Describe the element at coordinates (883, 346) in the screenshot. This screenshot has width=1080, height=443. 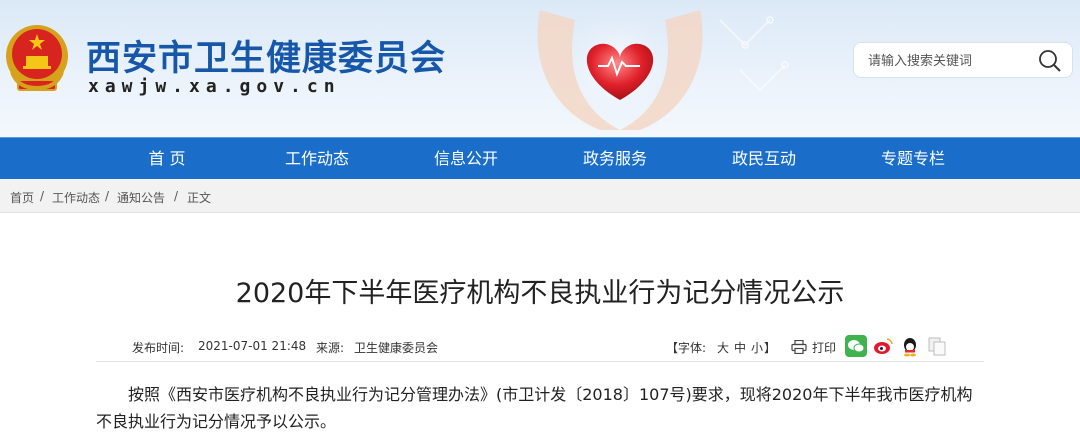
I see `weibo-icon` at that location.